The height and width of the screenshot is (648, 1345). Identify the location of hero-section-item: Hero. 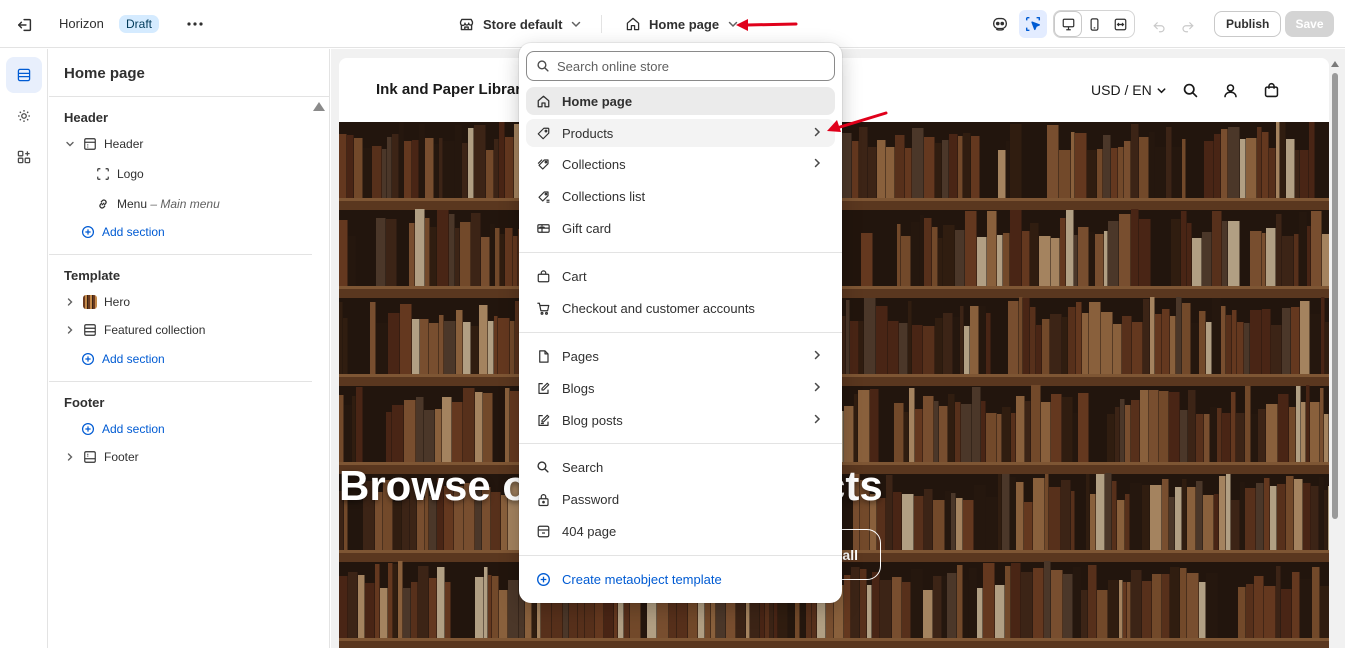
(97, 302).